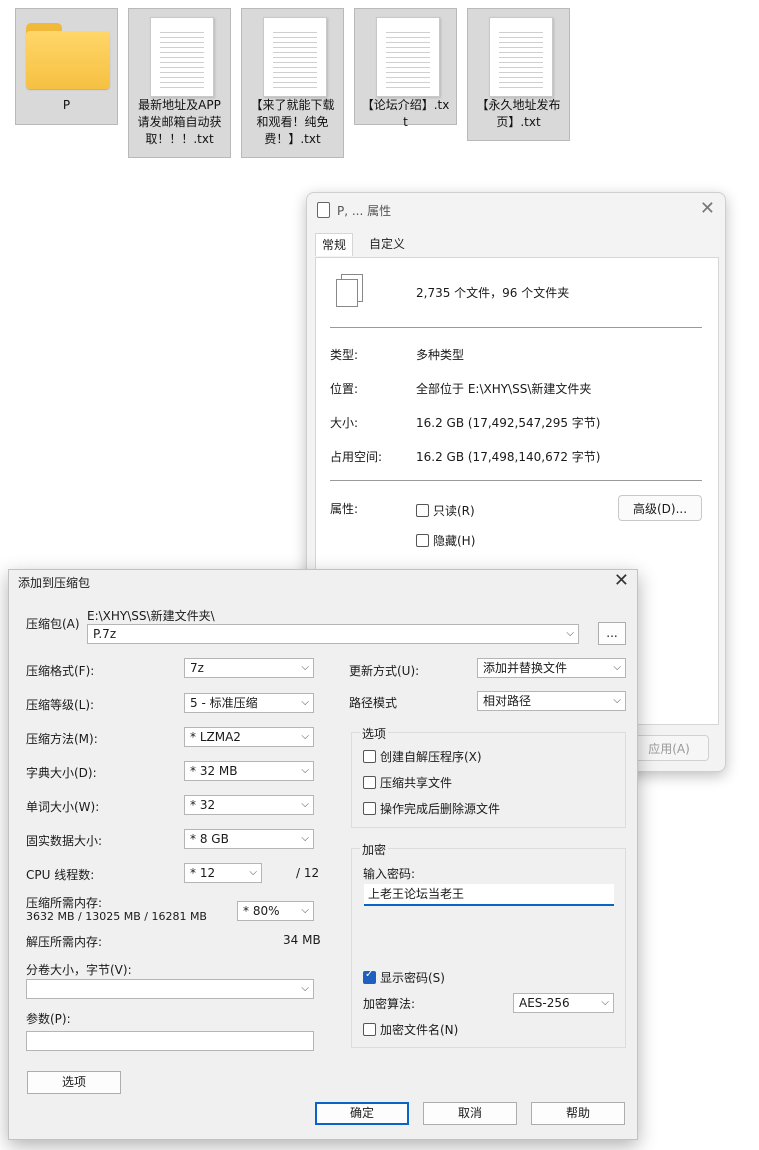 This screenshot has height=1150, width=759. I want to click on dialog-title: 添加到压缩包, so click(54, 583).